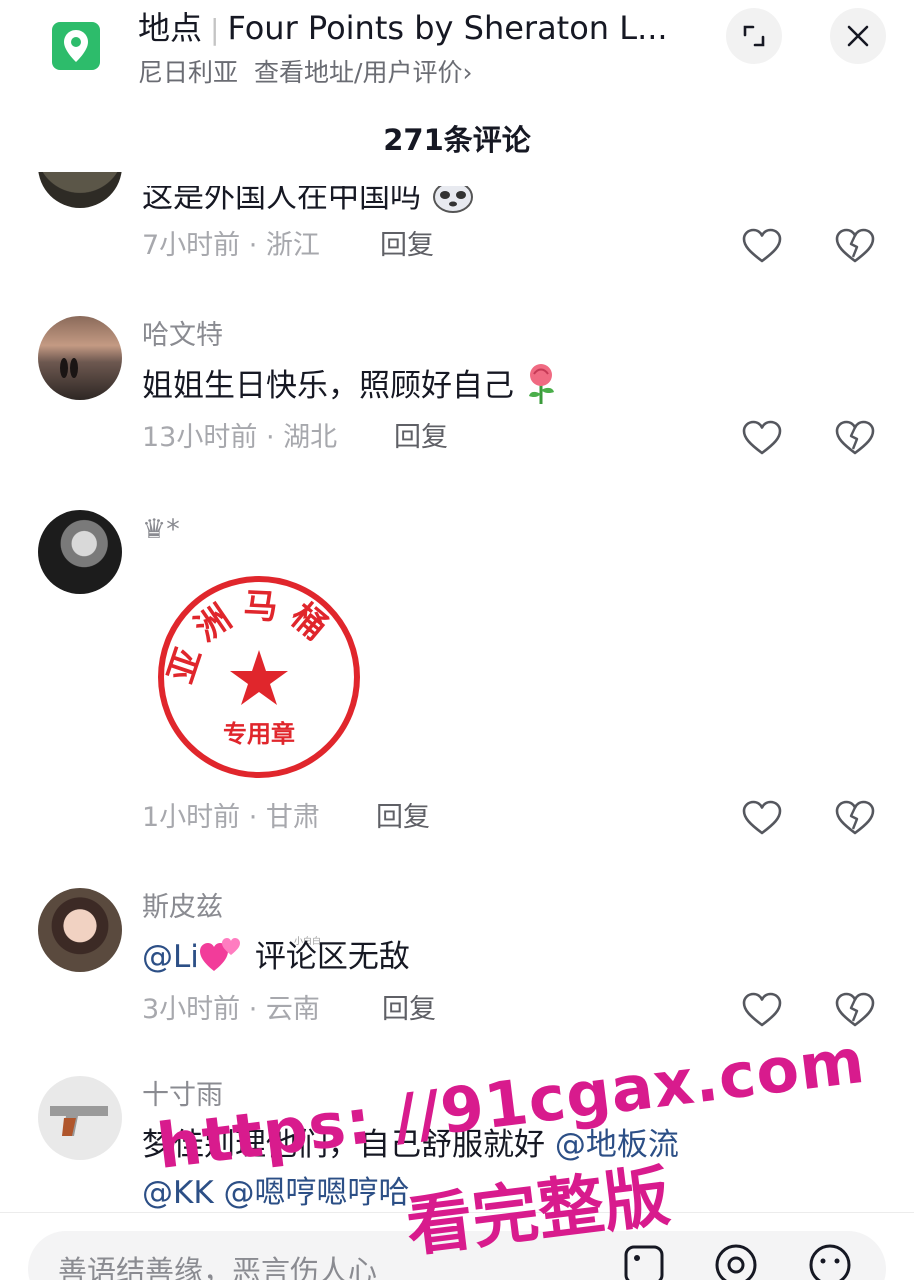  Describe the element at coordinates (358, 72) in the screenshot. I see `address-link: 查看地址/用户评价` at that location.